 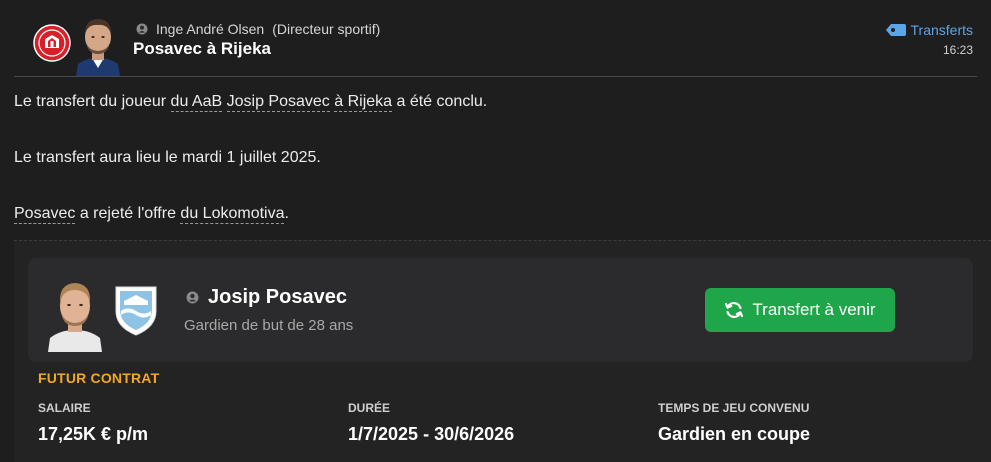 What do you see at coordinates (232, 214) in the screenshot?
I see `club-link-lokomotiva: du Lokomotiva` at bounding box center [232, 214].